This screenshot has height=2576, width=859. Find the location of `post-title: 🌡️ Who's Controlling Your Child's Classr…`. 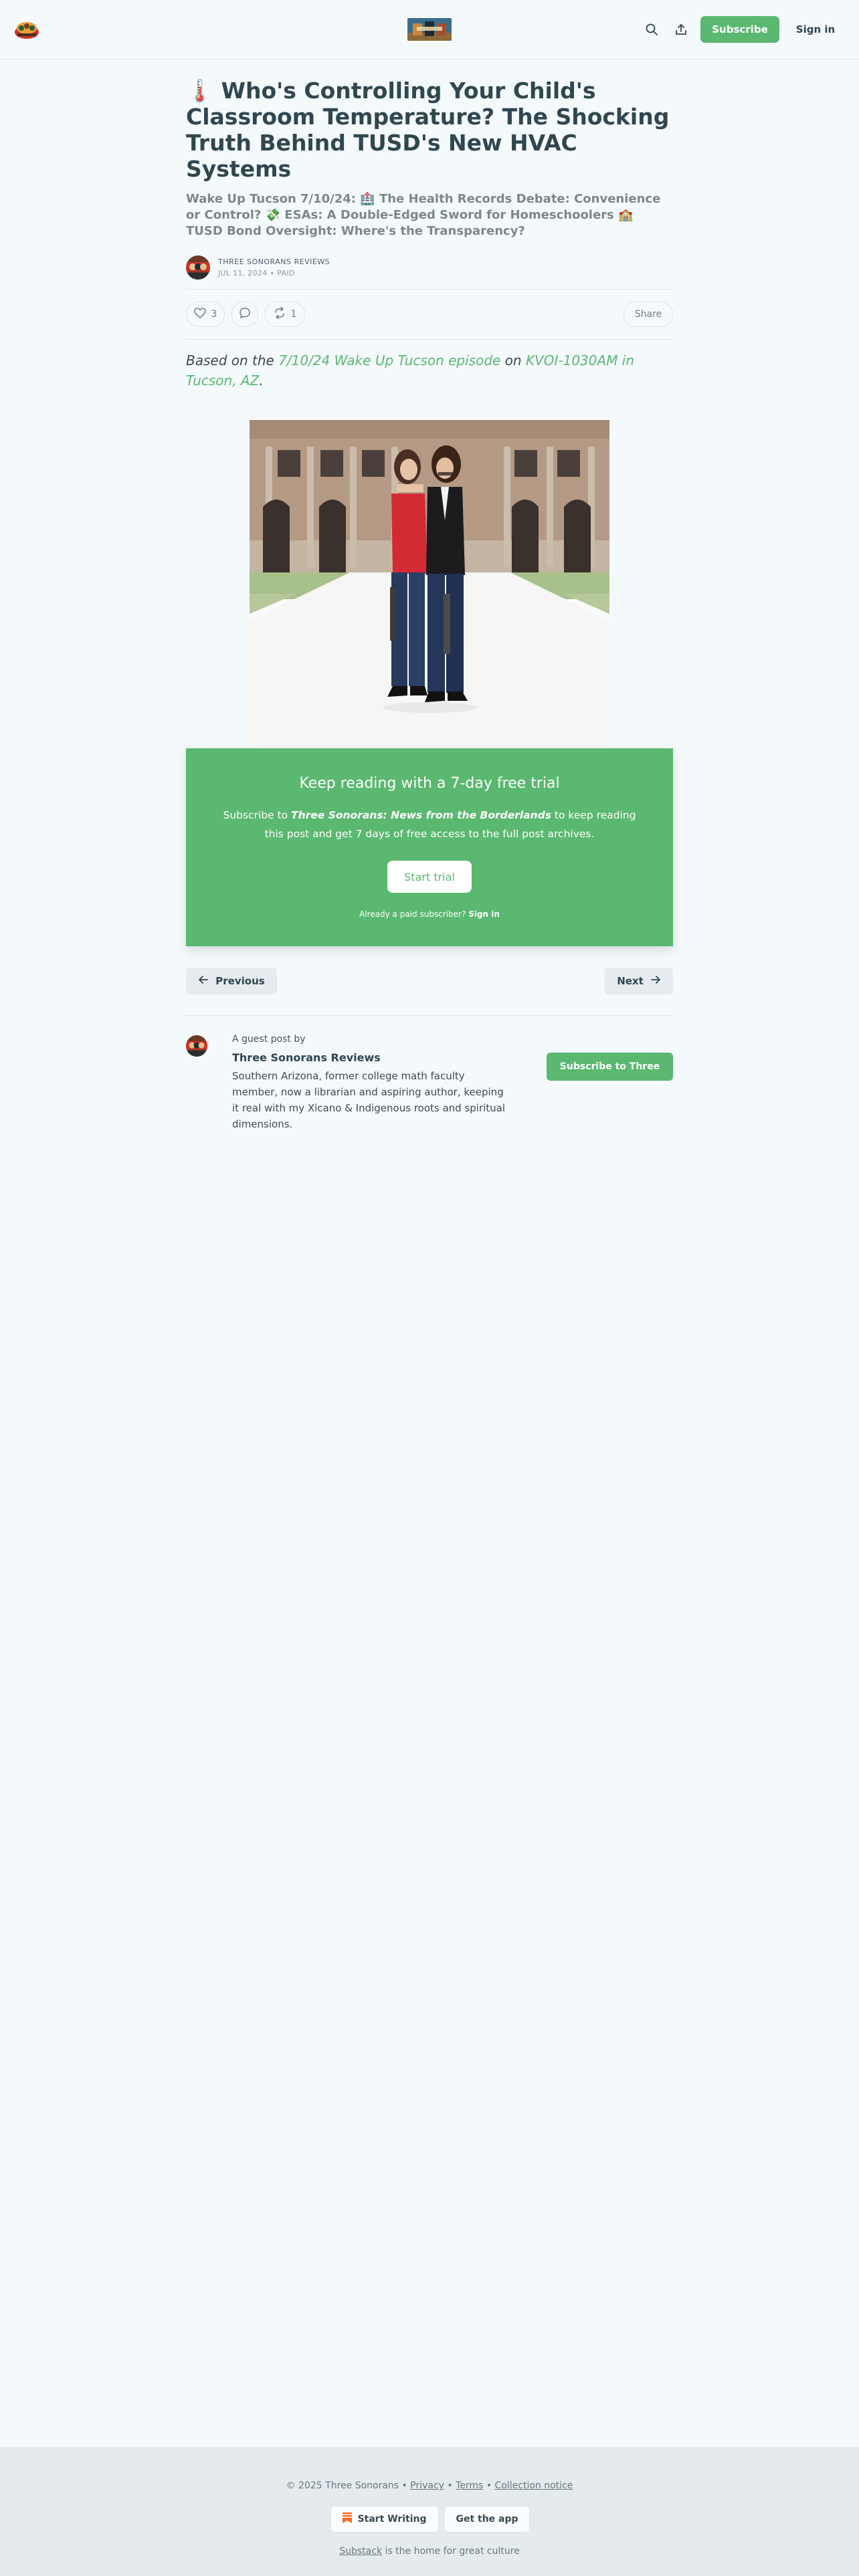

post-title: 🌡️ Who's Controlling Your Child's Classr… is located at coordinates (428, 130).